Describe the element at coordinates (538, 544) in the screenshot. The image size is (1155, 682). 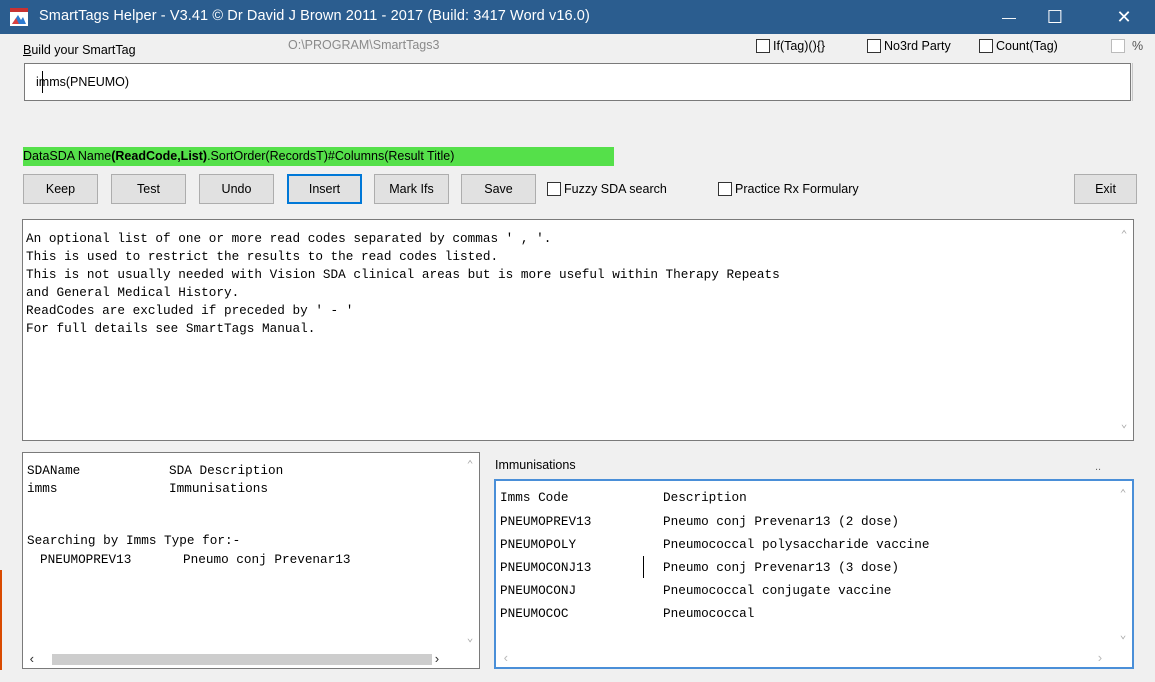
I see `imms-row-code: PNEUMOPOLY` at that location.